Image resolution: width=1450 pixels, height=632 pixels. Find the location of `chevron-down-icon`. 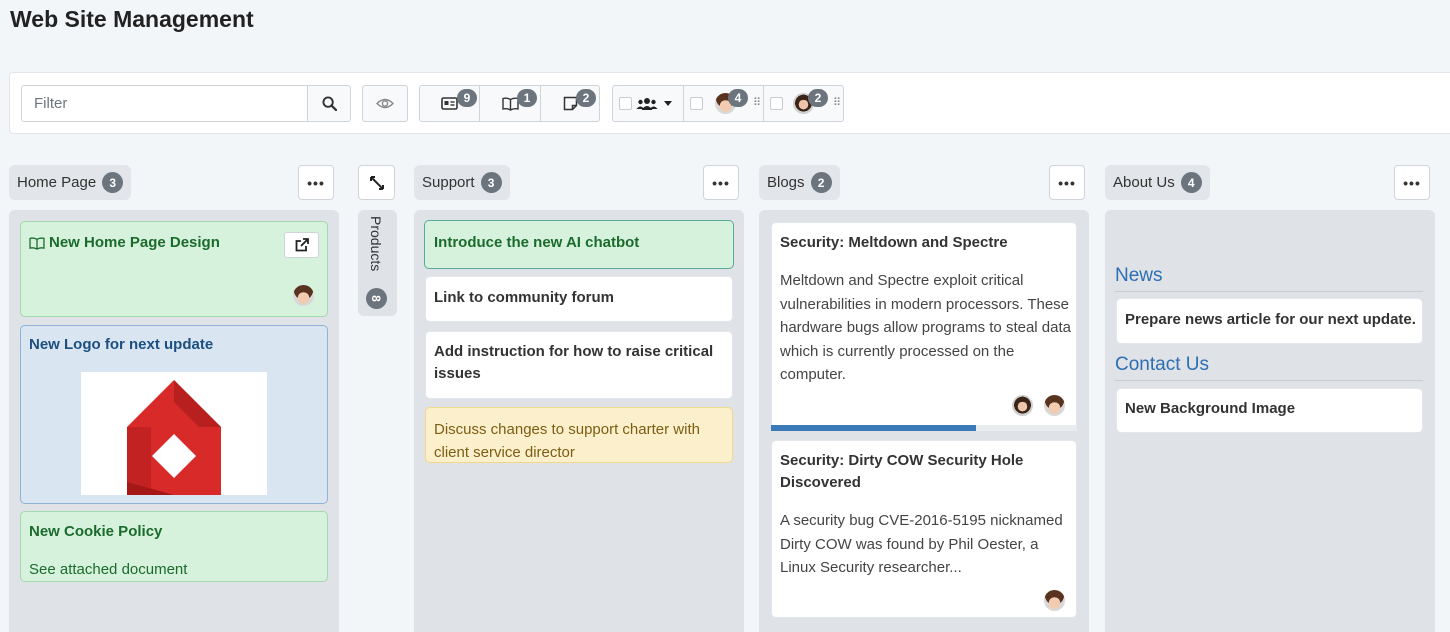

chevron-down-icon is located at coordinates (668, 103).